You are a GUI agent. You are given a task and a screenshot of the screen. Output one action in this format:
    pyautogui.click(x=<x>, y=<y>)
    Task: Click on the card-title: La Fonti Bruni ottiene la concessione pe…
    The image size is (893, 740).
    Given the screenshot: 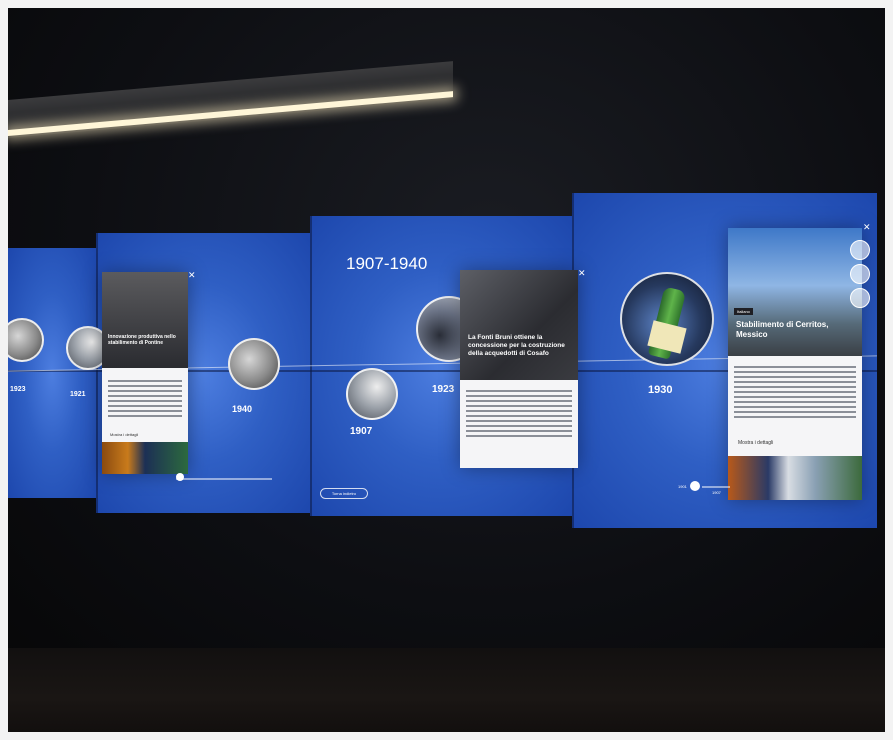 What is the action you would take?
    pyautogui.click(x=516, y=345)
    